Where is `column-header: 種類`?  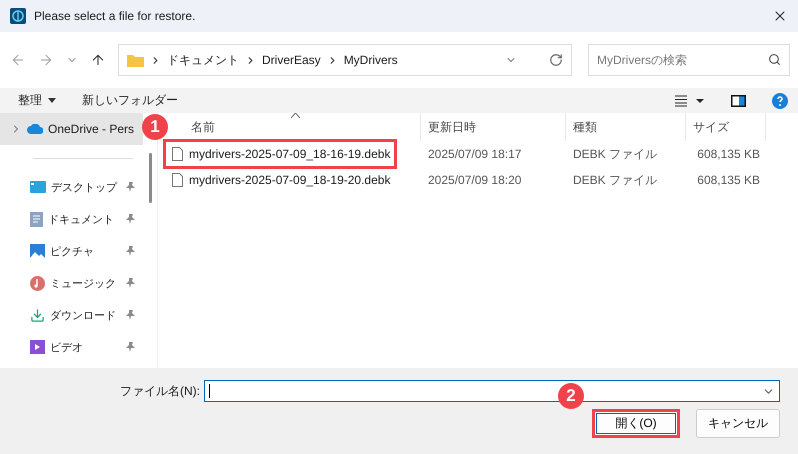 column-header: 種類 is located at coordinates (626, 127).